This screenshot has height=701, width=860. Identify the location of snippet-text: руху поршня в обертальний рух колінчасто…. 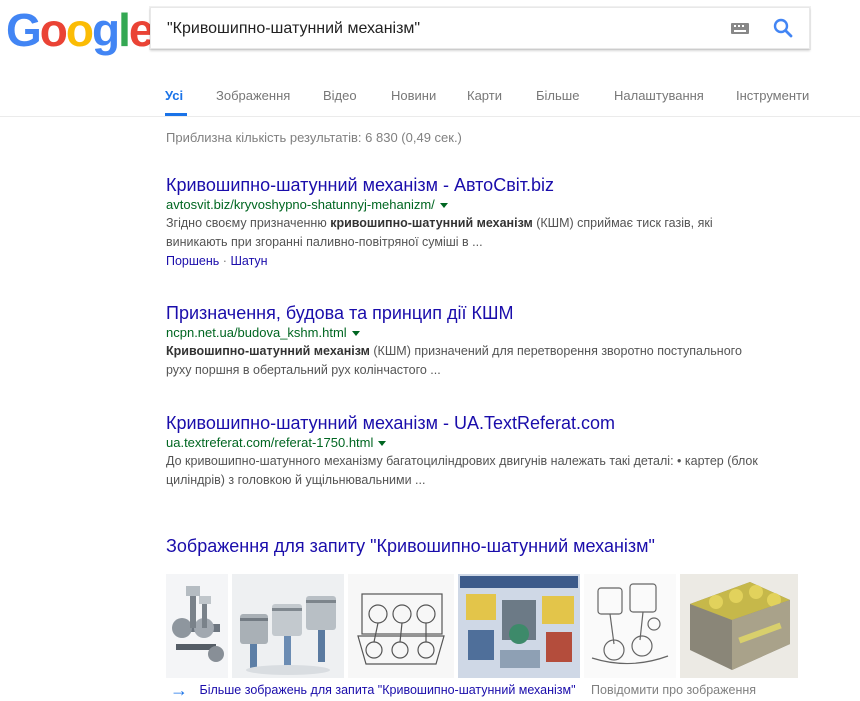
(303, 370).